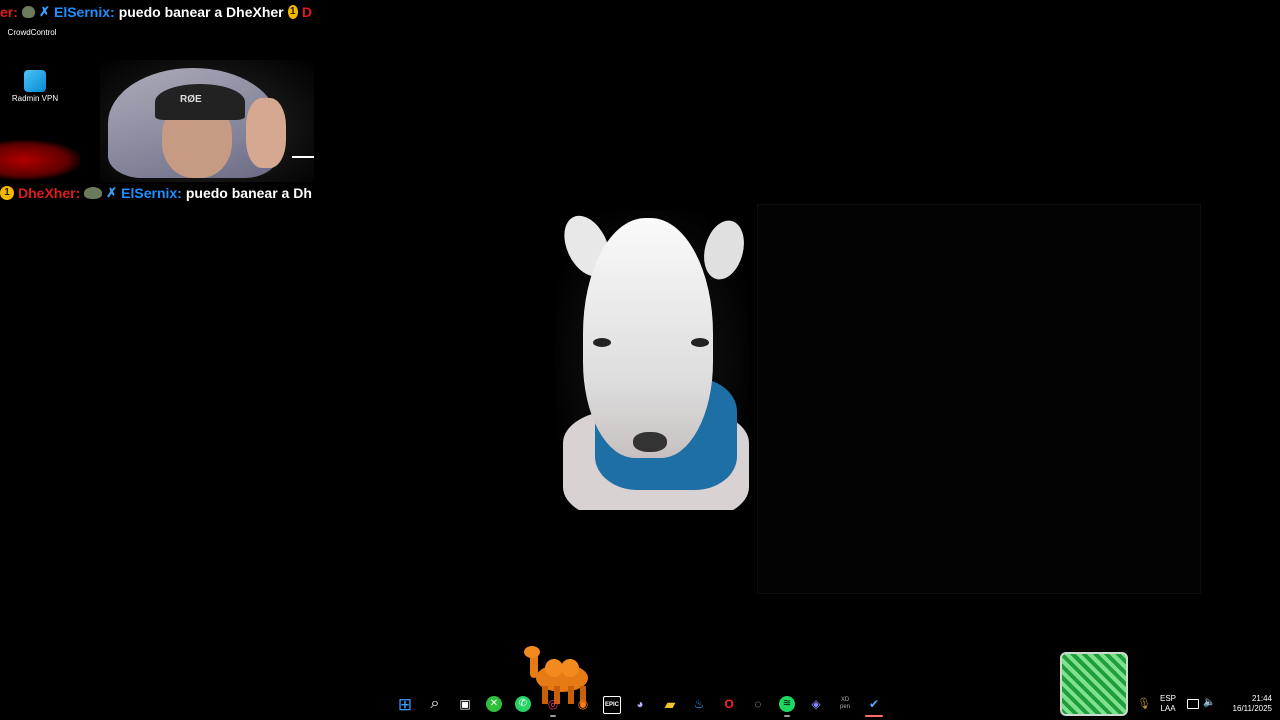  Describe the element at coordinates (723, 250) in the screenshot. I see `dog-ear-right` at that location.